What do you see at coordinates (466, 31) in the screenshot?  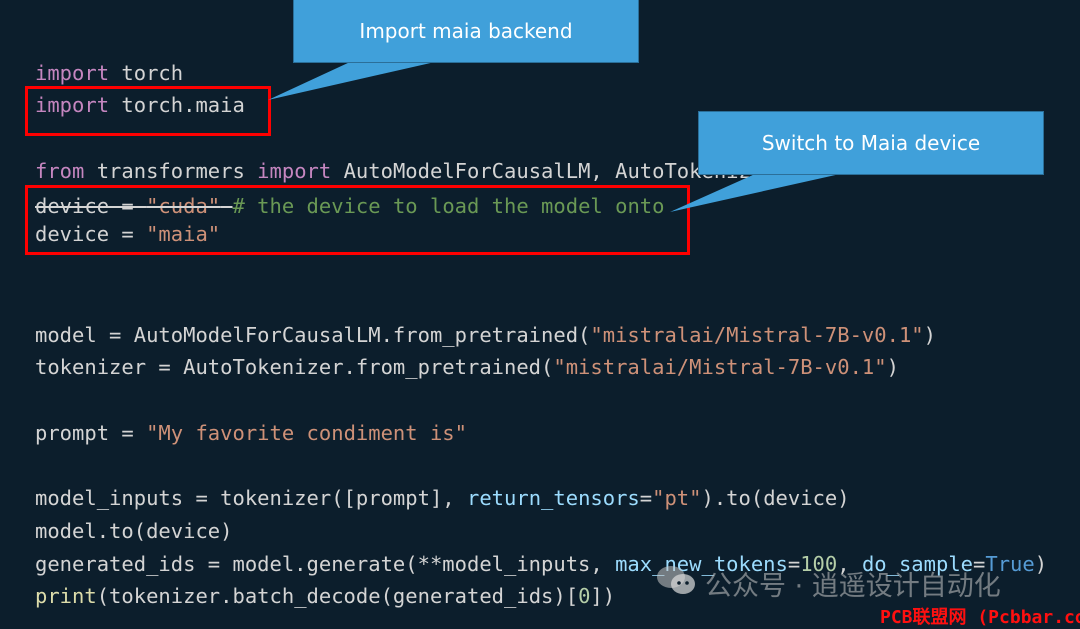 I see `callout-import-backend: Import maia backend` at bounding box center [466, 31].